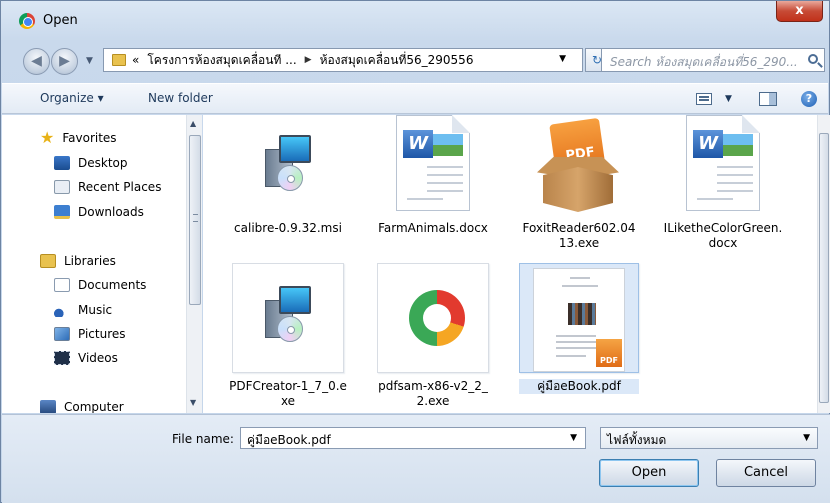  Describe the element at coordinates (824, 268) in the screenshot. I see `file-list-scroll-thumb` at that location.